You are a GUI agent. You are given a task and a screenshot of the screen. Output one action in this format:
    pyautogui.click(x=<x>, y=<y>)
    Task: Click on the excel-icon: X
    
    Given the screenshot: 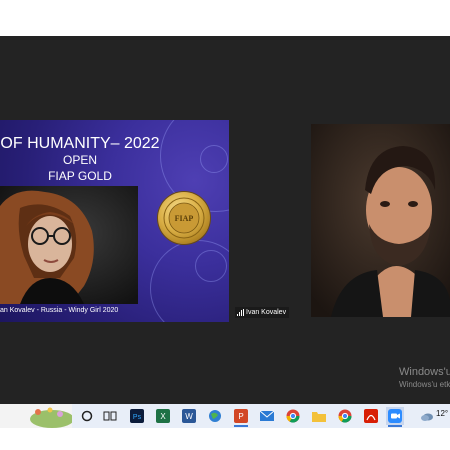 What is the action you would take?
    pyautogui.click(x=163, y=416)
    